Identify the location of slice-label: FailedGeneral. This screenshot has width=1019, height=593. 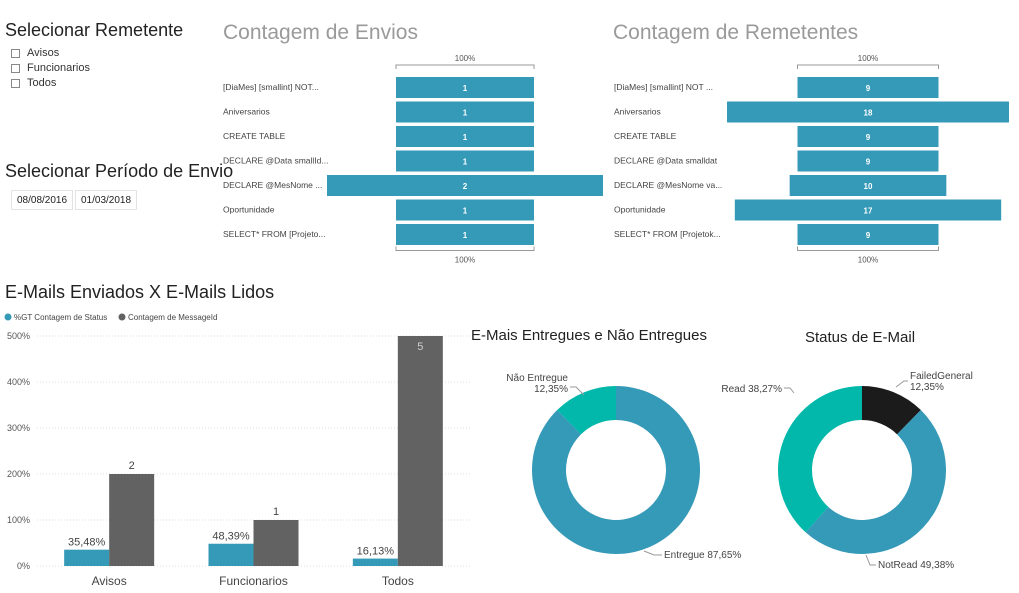
(941, 376).